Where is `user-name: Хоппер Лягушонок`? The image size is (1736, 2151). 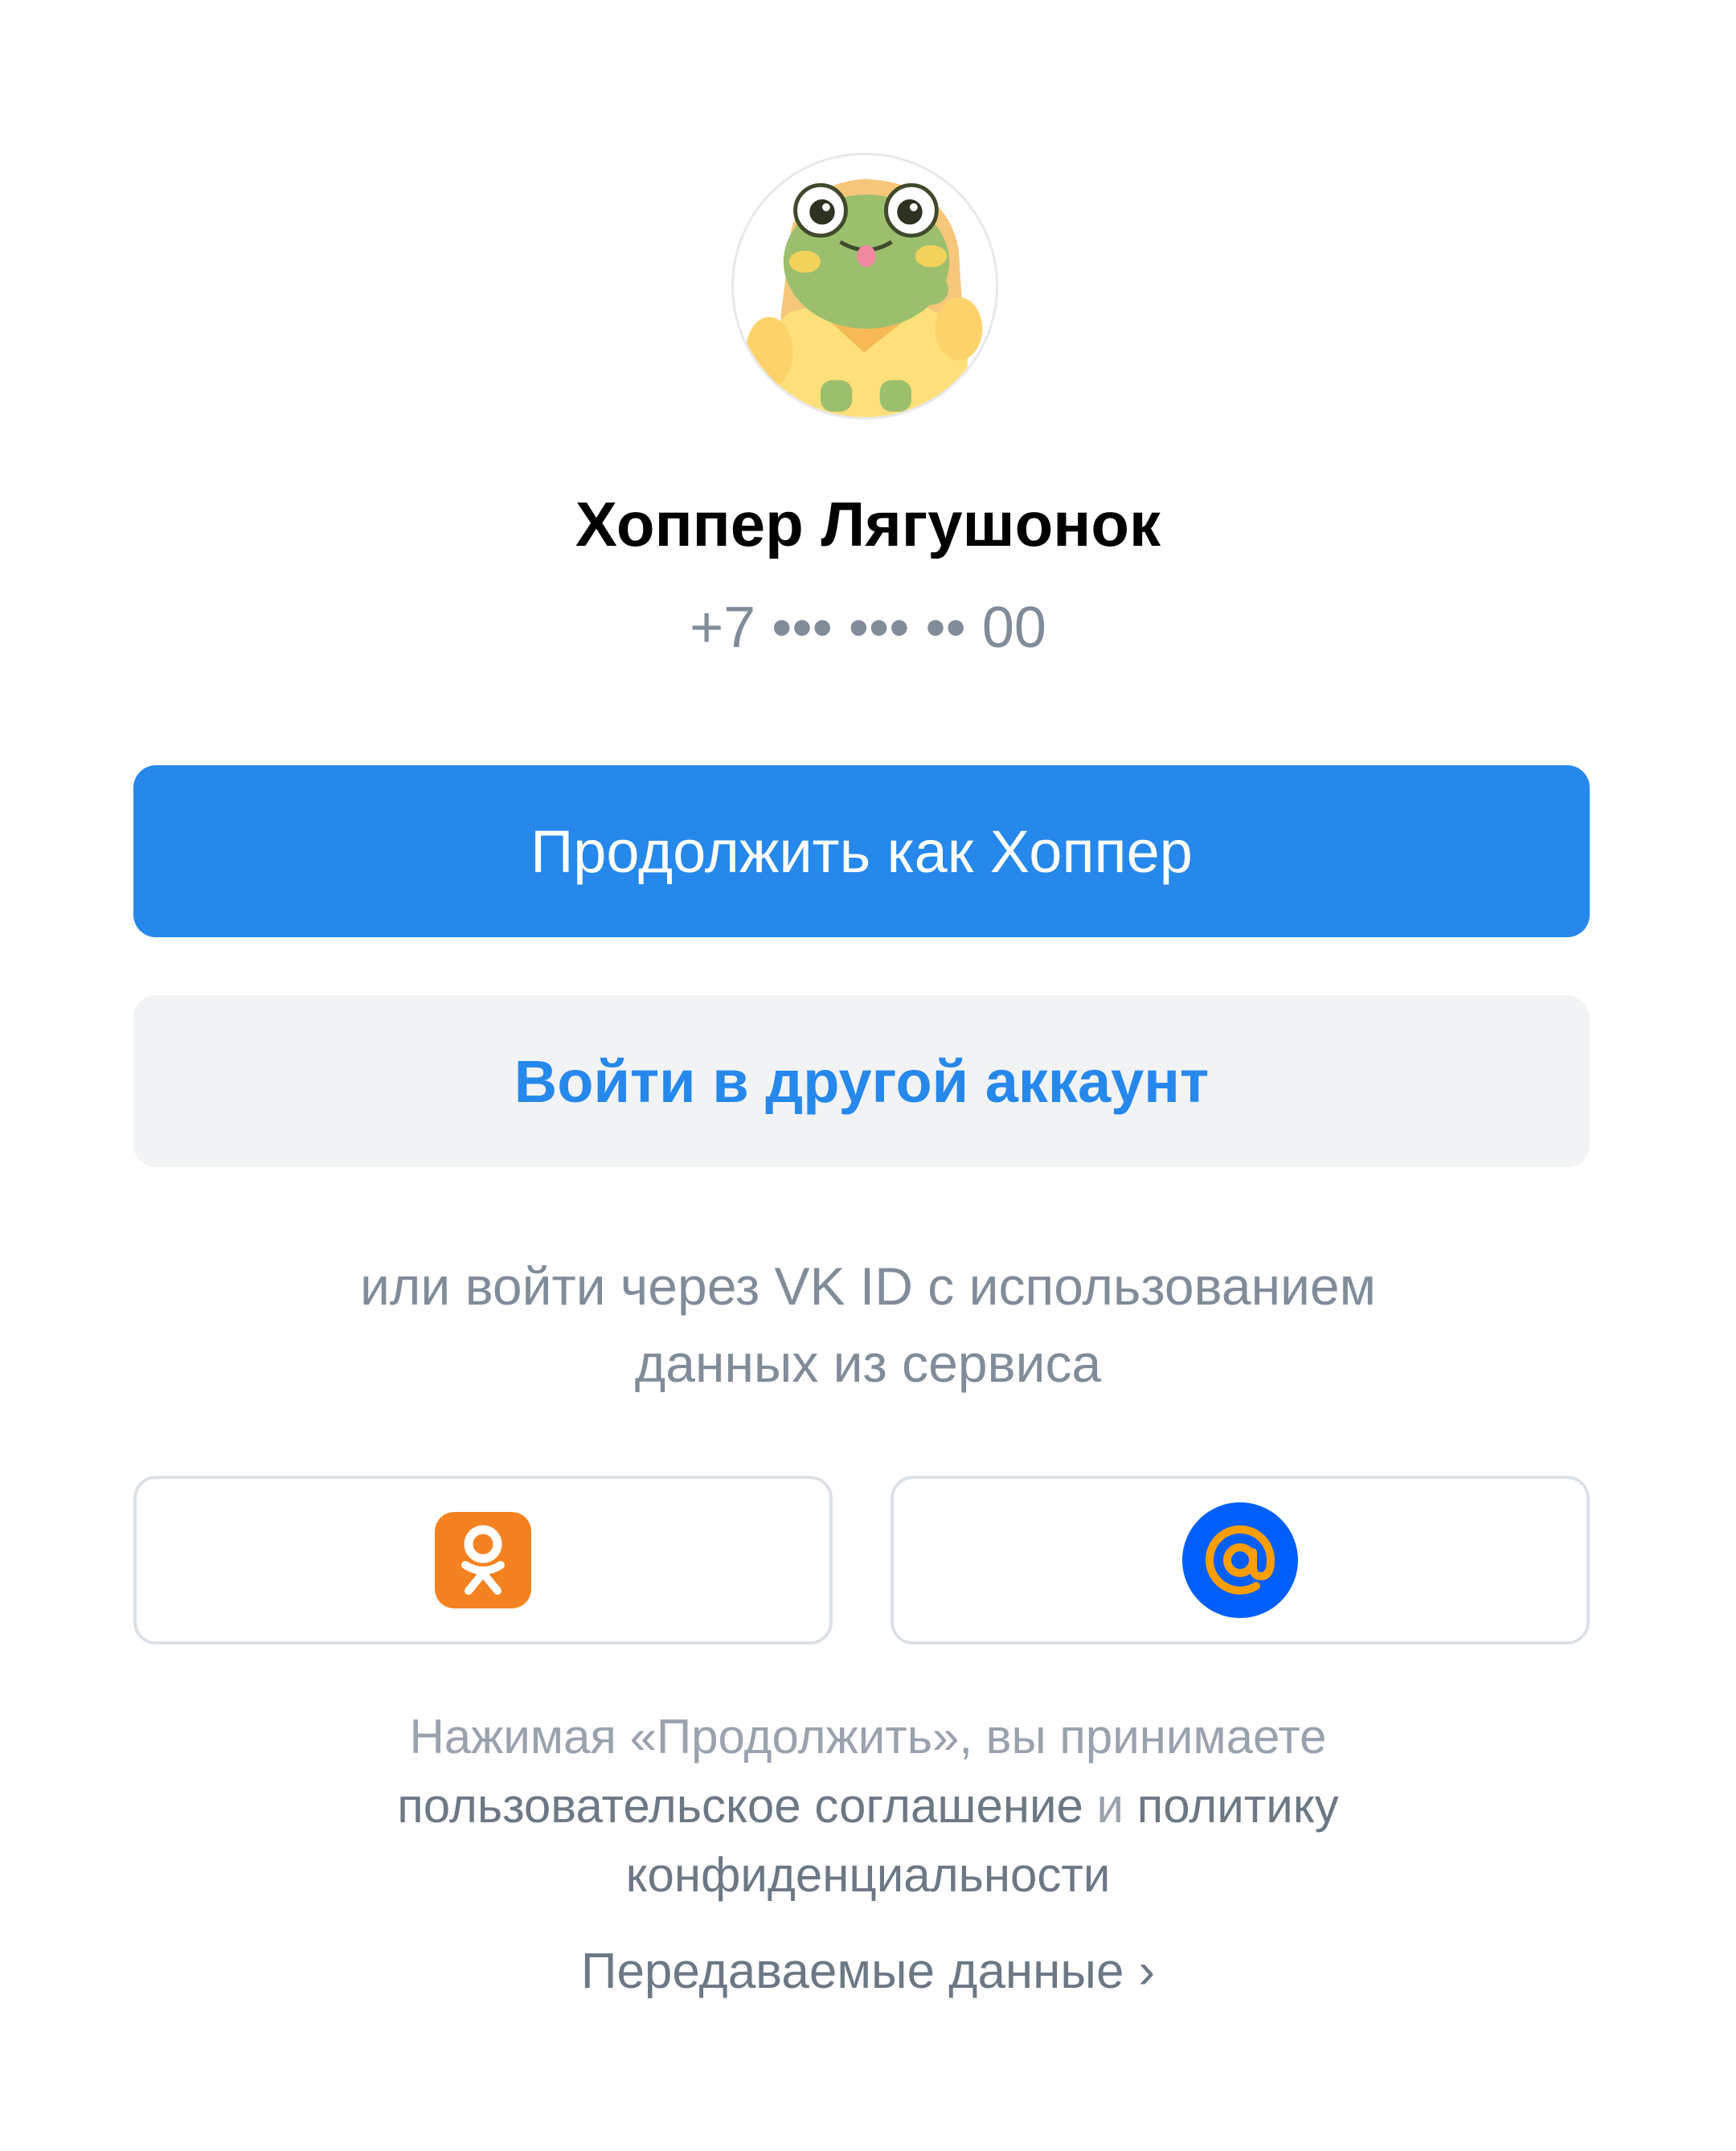
user-name: Хоппер Лягушонок is located at coordinates (868, 524).